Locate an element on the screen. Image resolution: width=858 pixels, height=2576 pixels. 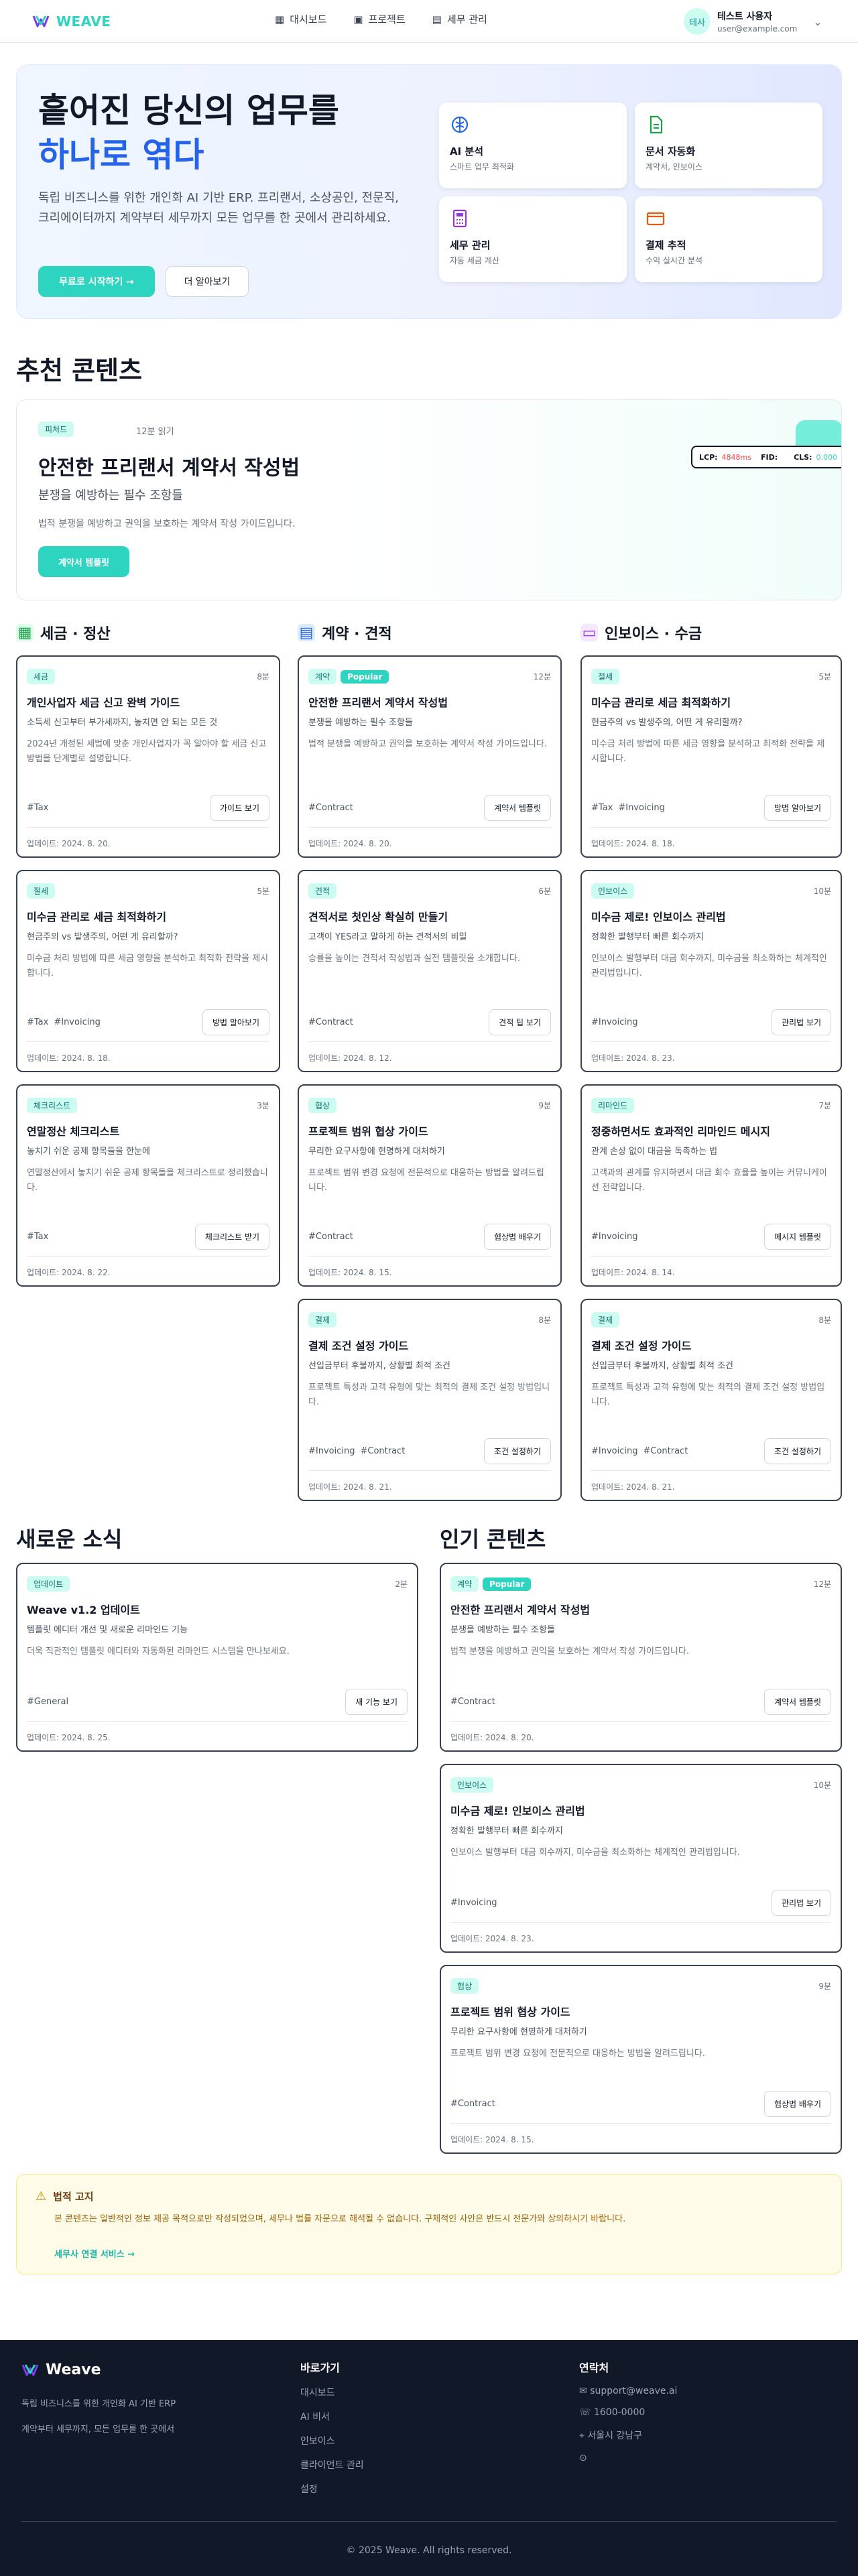
card-title: 개인사업자 세금 신고 완벽 가이드 is located at coordinates (104, 702).